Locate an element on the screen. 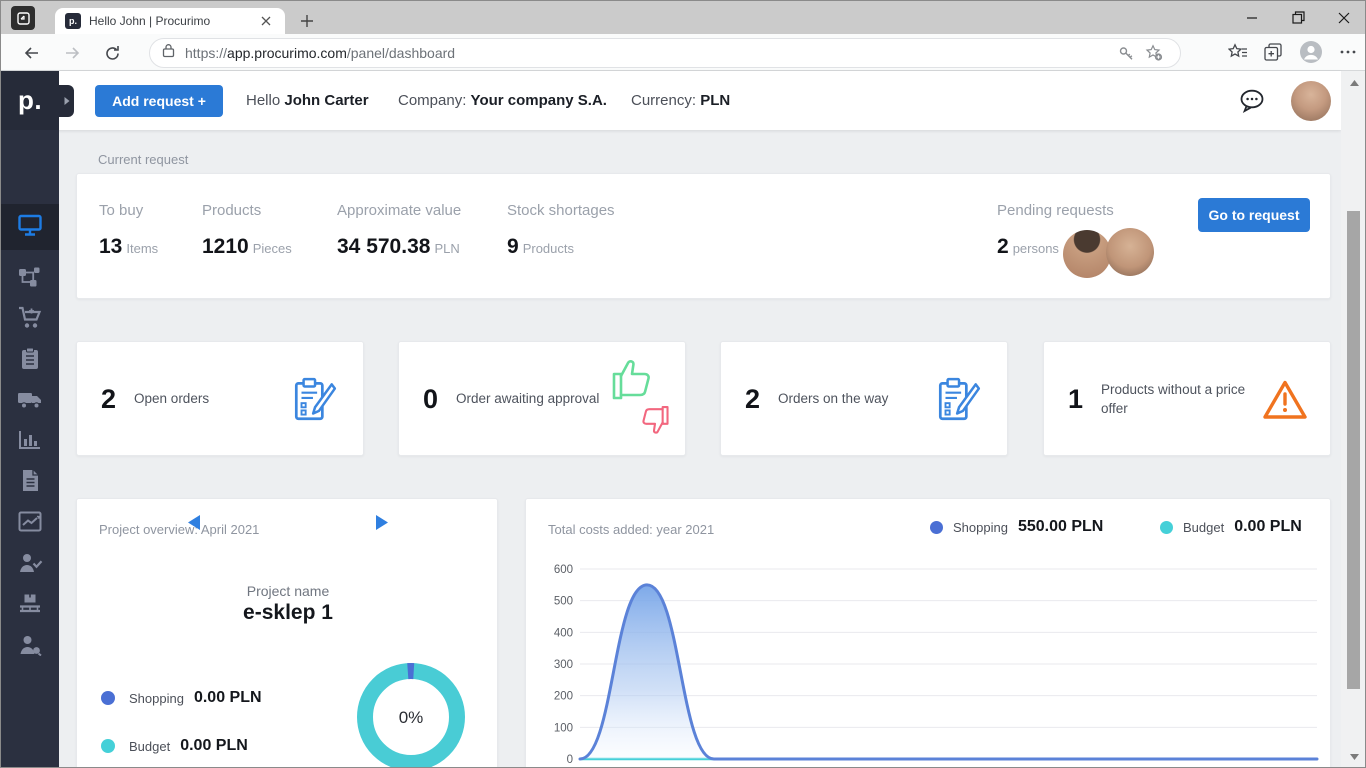  back-icon is located at coordinates (32, 53).